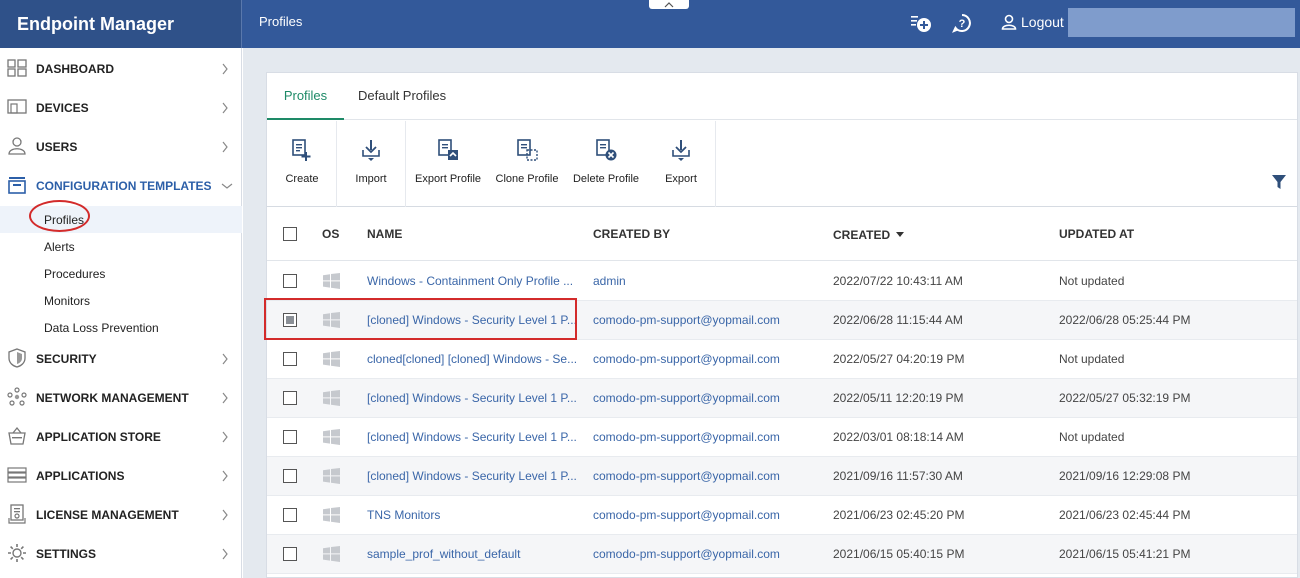 This screenshot has width=1300, height=578. I want to click on import-button: Import, so click(371, 164).